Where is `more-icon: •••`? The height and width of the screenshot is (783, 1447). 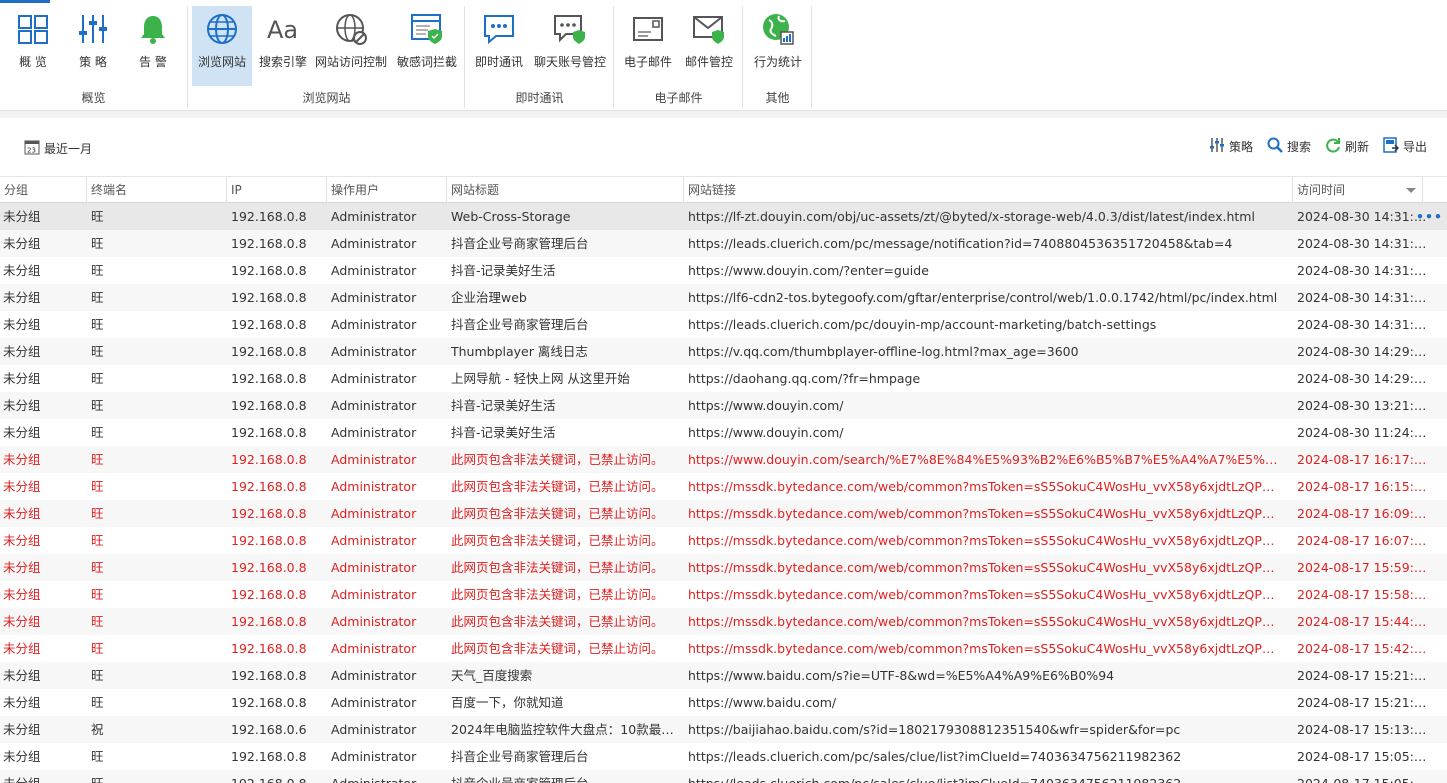
more-icon: ••• is located at coordinates (1429, 216).